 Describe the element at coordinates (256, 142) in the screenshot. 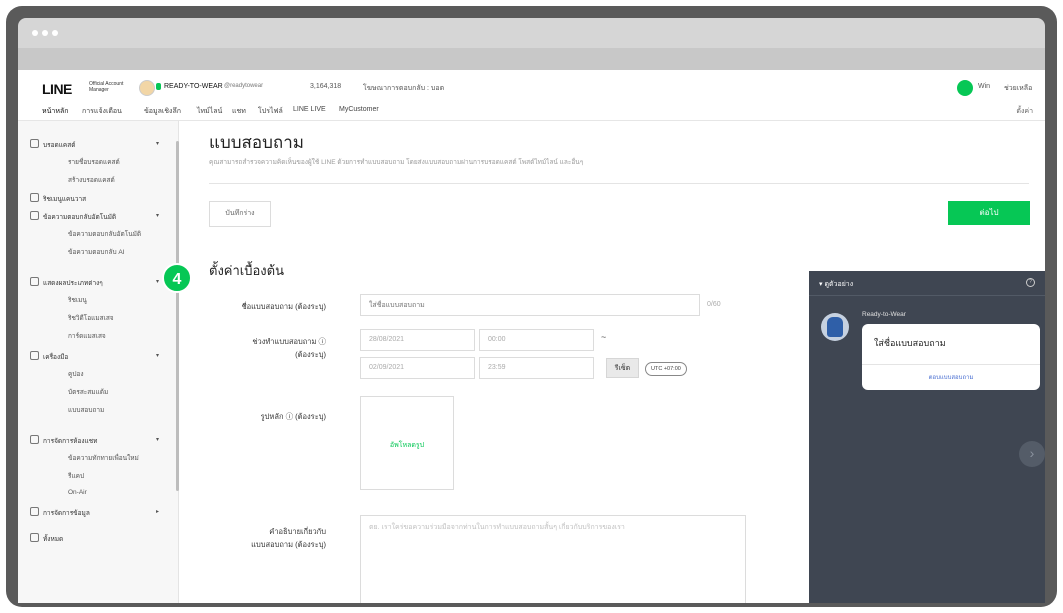

I see `page-title: แบบสอบถาม` at that location.